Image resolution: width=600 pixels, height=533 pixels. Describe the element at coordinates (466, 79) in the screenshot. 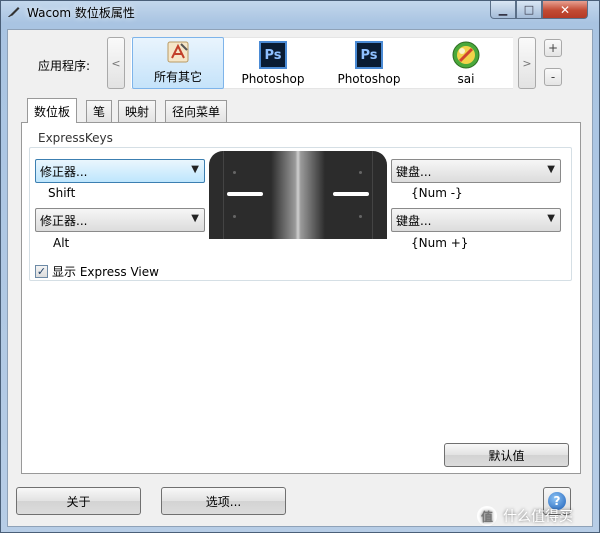

I see `app-tile-label: sai` at that location.